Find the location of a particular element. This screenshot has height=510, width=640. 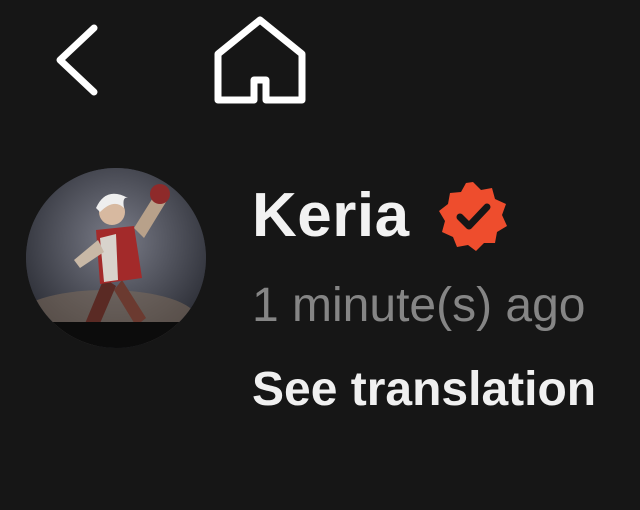

post-timestamp: 1 minute(s) ago is located at coordinates (419, 305).